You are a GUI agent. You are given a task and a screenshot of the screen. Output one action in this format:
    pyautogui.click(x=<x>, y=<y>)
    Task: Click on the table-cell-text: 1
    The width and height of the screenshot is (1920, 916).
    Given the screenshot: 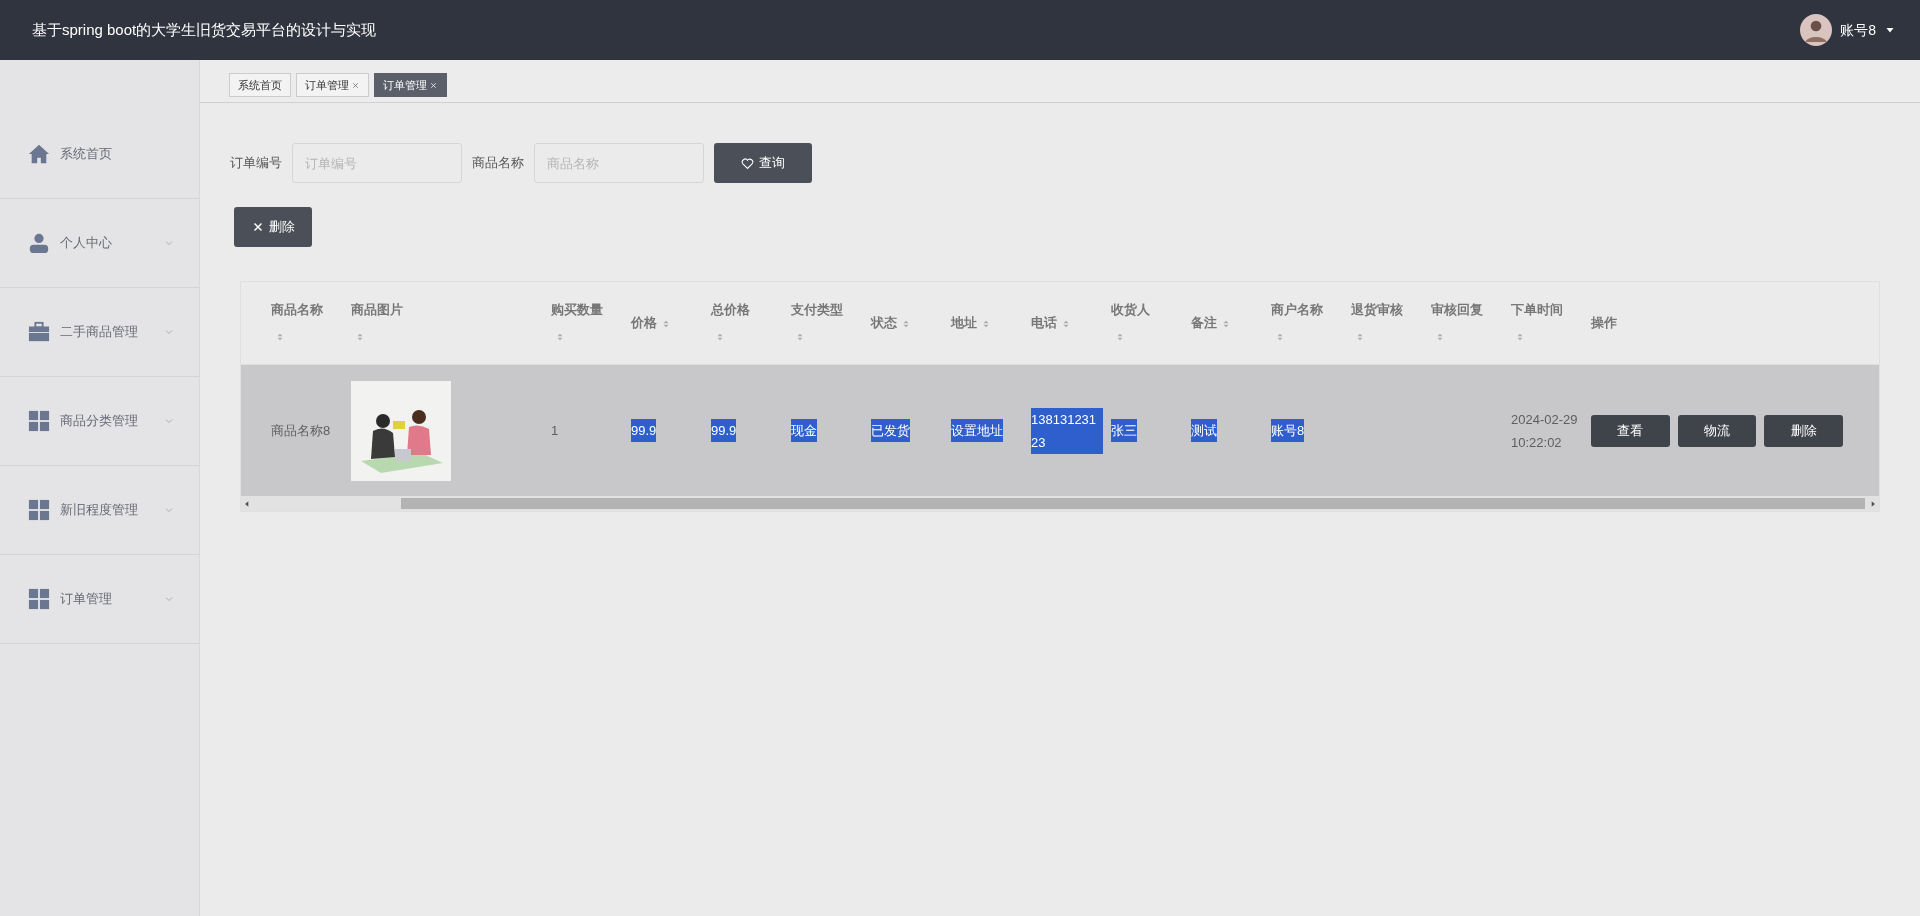 What is the action you would take?
    pyautogui.click(x=555, y=431)
    